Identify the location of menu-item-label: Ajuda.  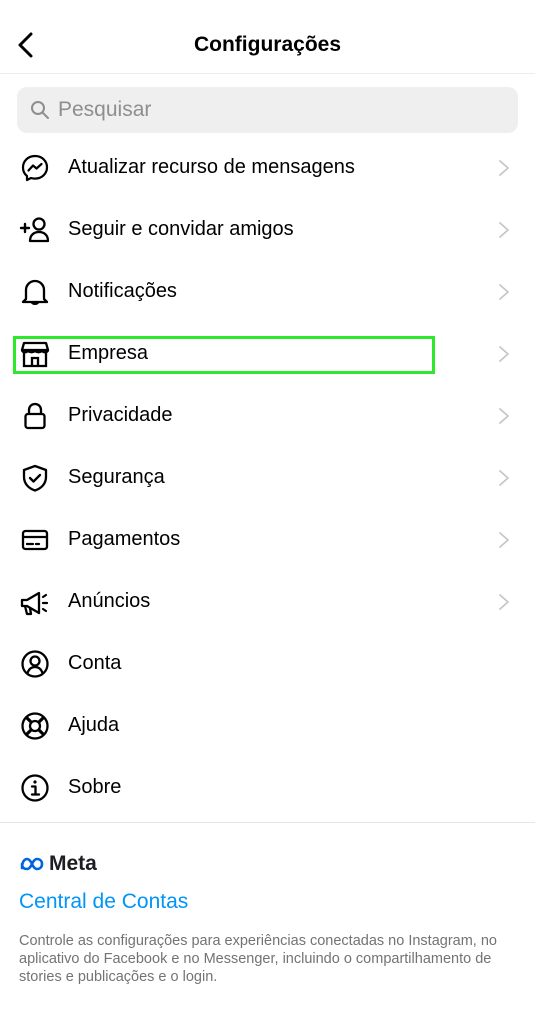
(94, 725).